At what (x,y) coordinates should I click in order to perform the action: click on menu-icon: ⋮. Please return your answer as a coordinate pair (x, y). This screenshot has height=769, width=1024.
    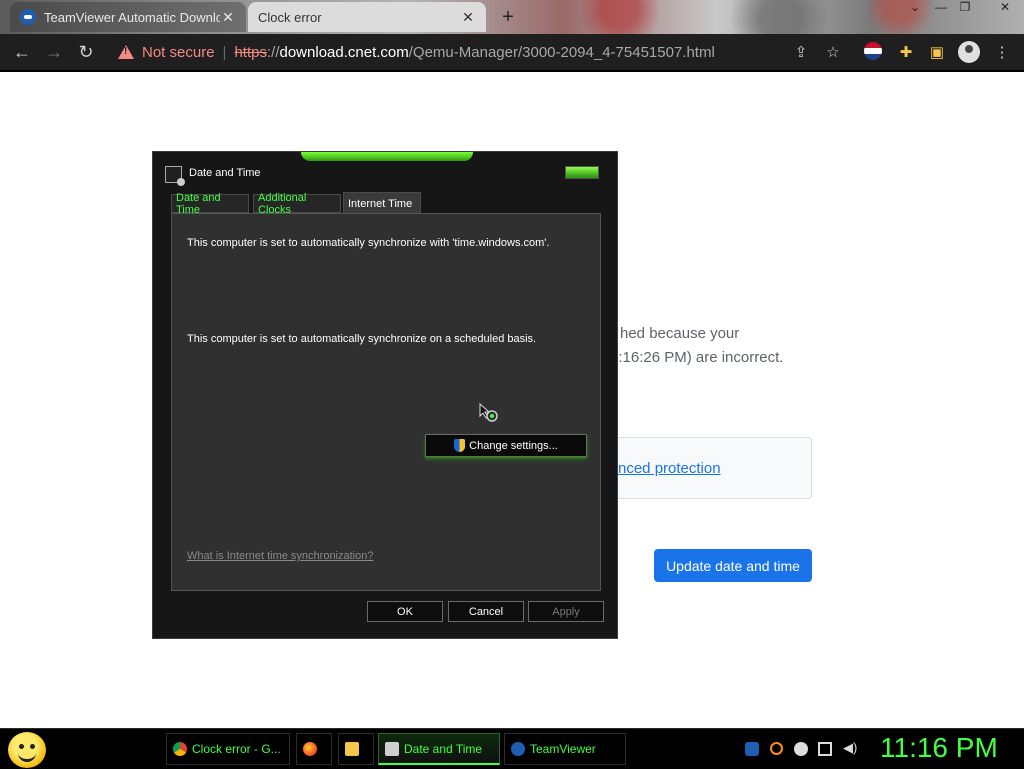
    Looking at the image, I should click on (1002, 52).